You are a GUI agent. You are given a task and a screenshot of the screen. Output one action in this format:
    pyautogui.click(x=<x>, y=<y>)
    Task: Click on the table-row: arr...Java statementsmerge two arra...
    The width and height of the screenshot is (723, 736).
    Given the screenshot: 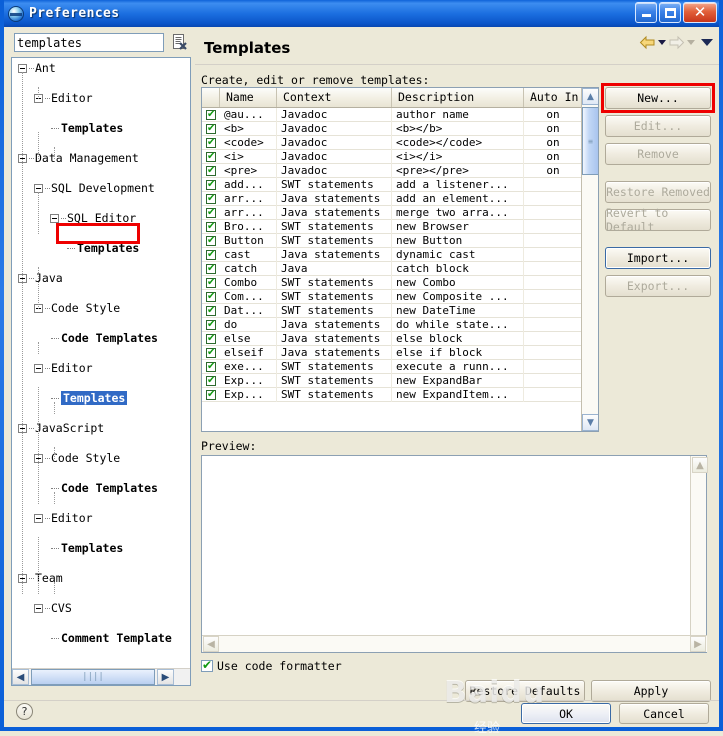 What is the action you would take?
    pyautogui.click(x=400, y=212)
    